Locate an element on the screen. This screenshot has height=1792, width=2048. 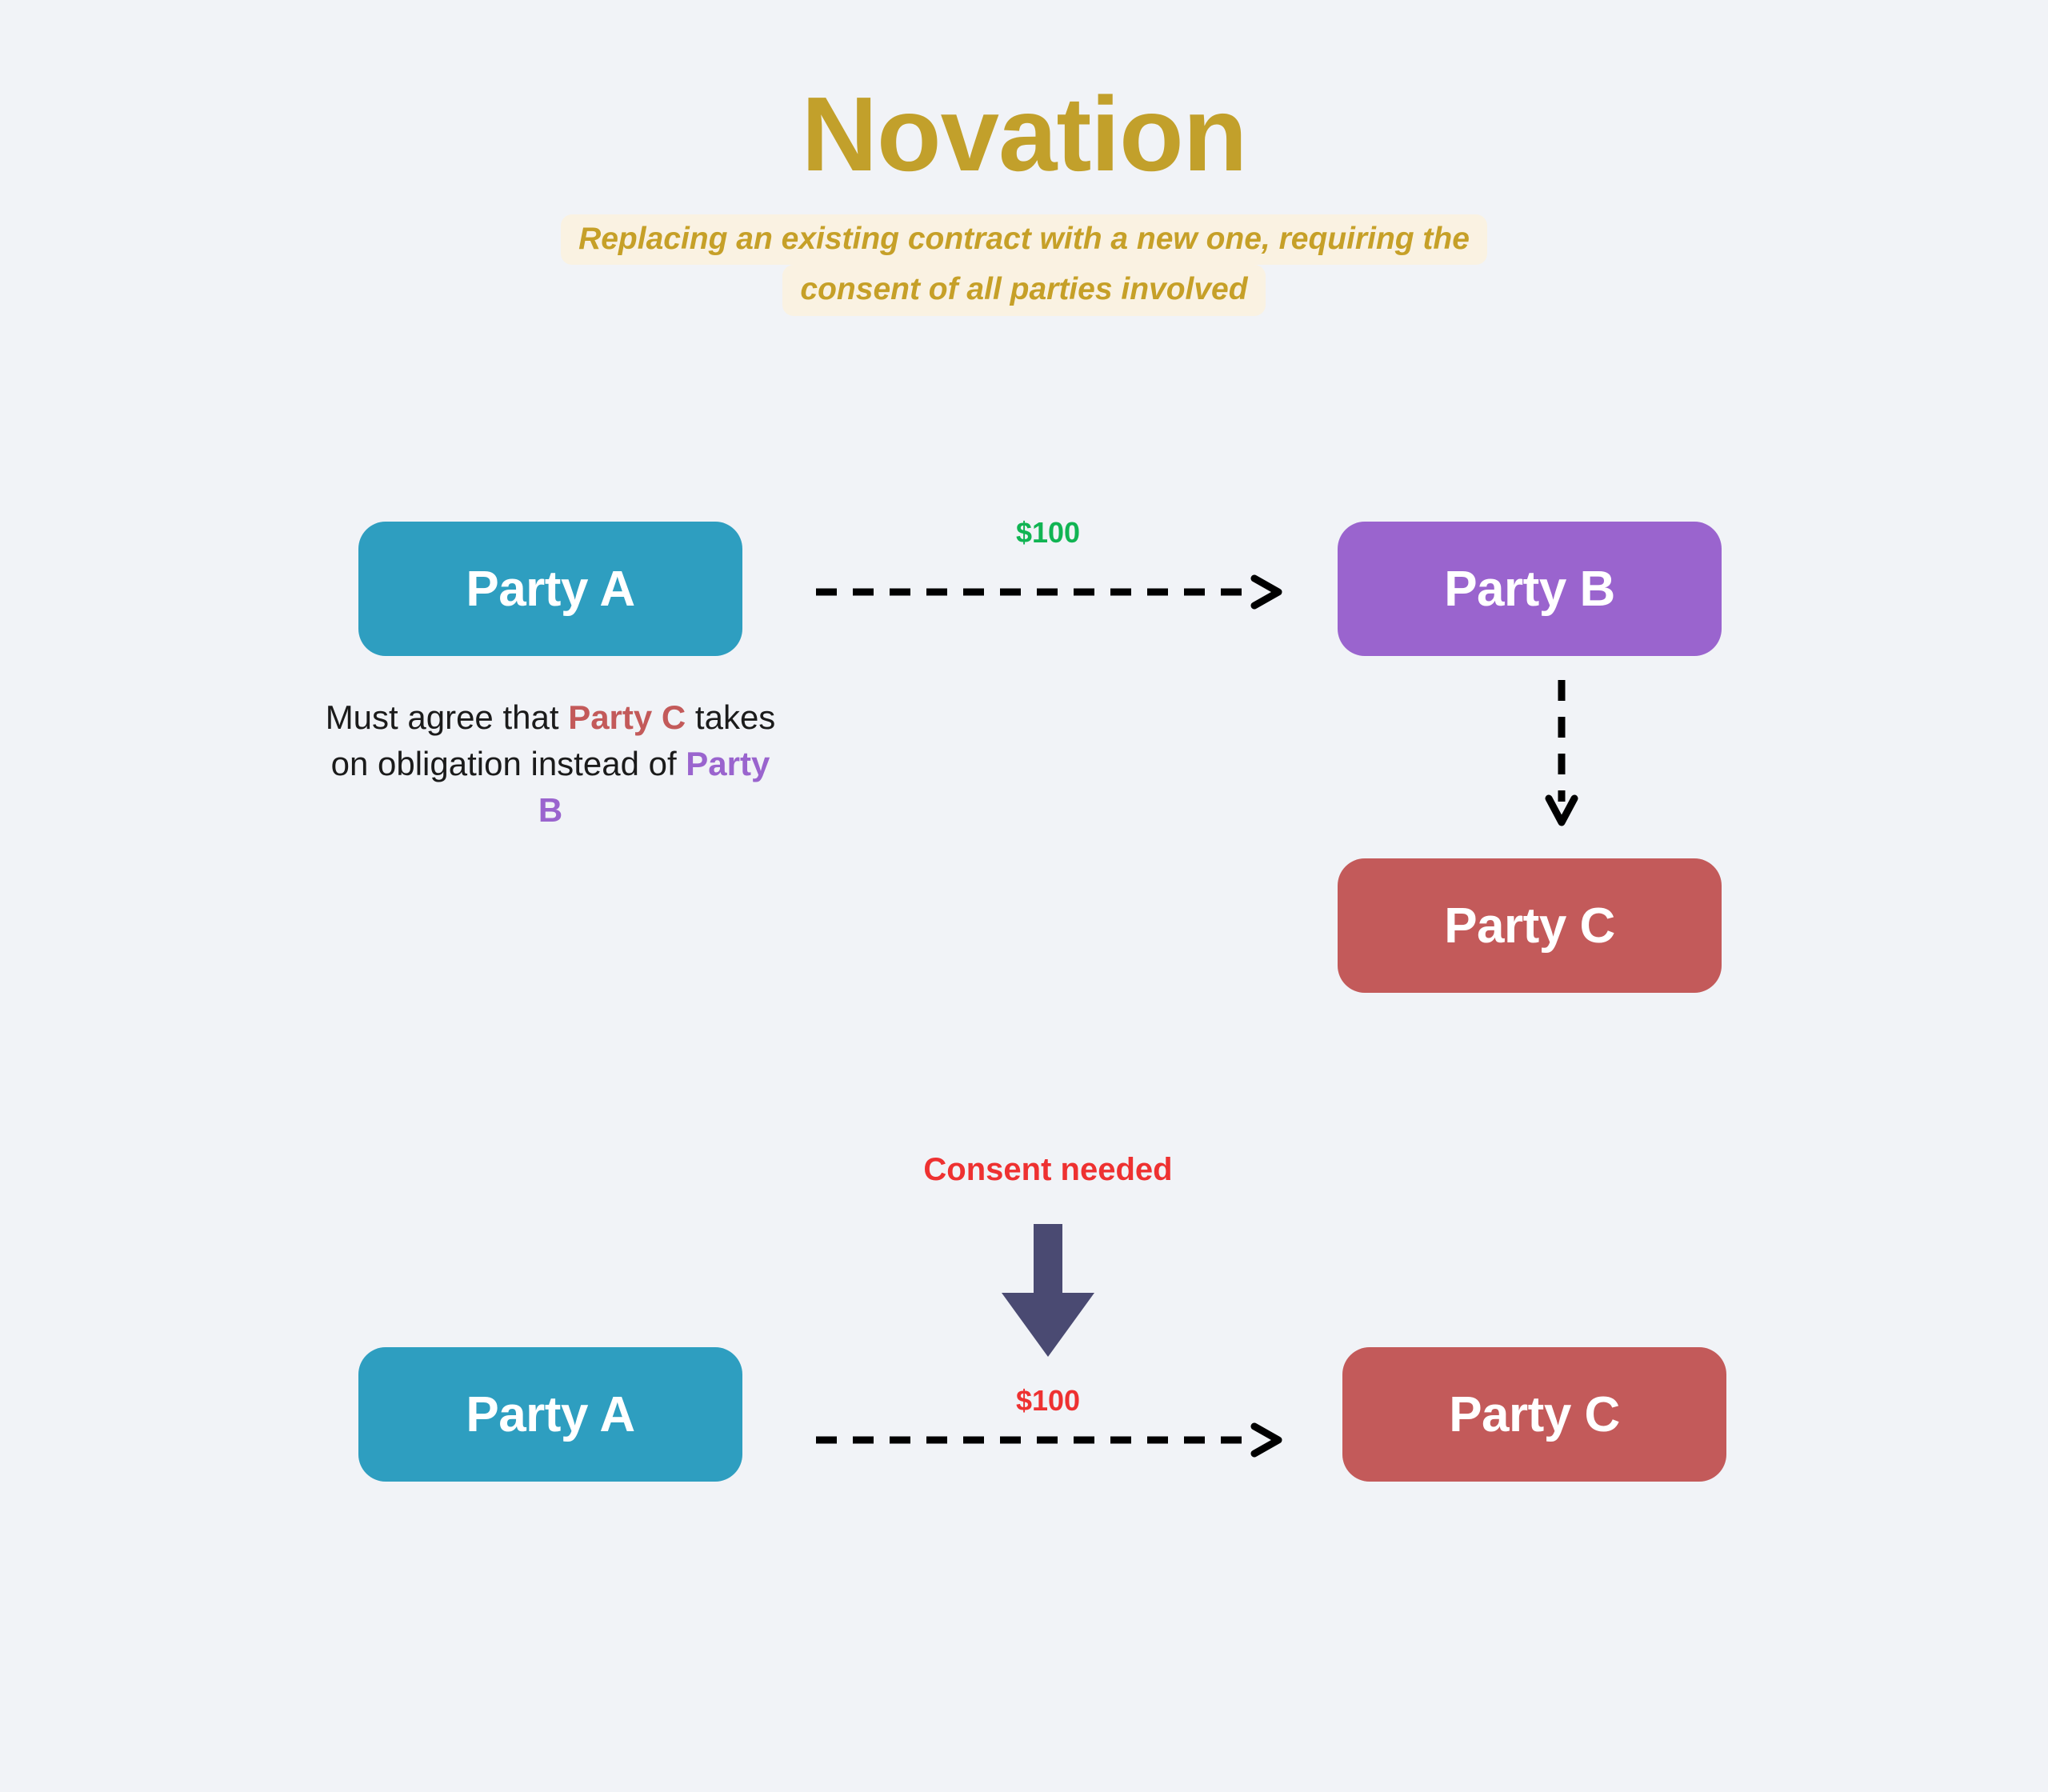
party-a-box-top: Party A is located at coordinates (550, 589).